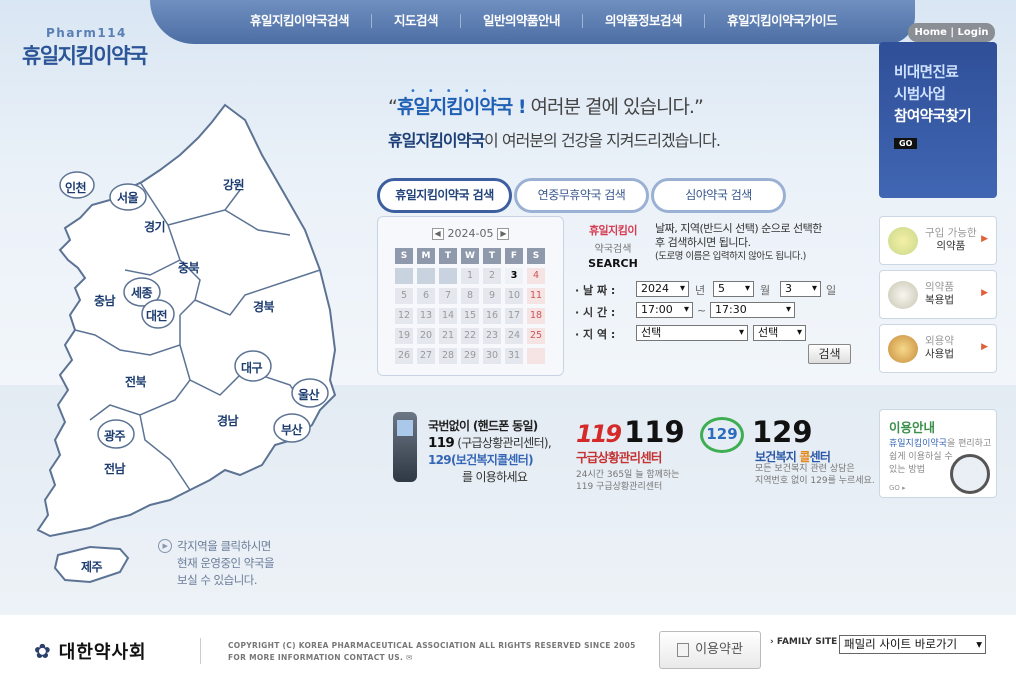 The width and height of the screenshot is (1016, 680). What do you see at coordinates (470, 296) in the screenshot?
I see `calendar-day: 8` at bounding box center [470, 296].